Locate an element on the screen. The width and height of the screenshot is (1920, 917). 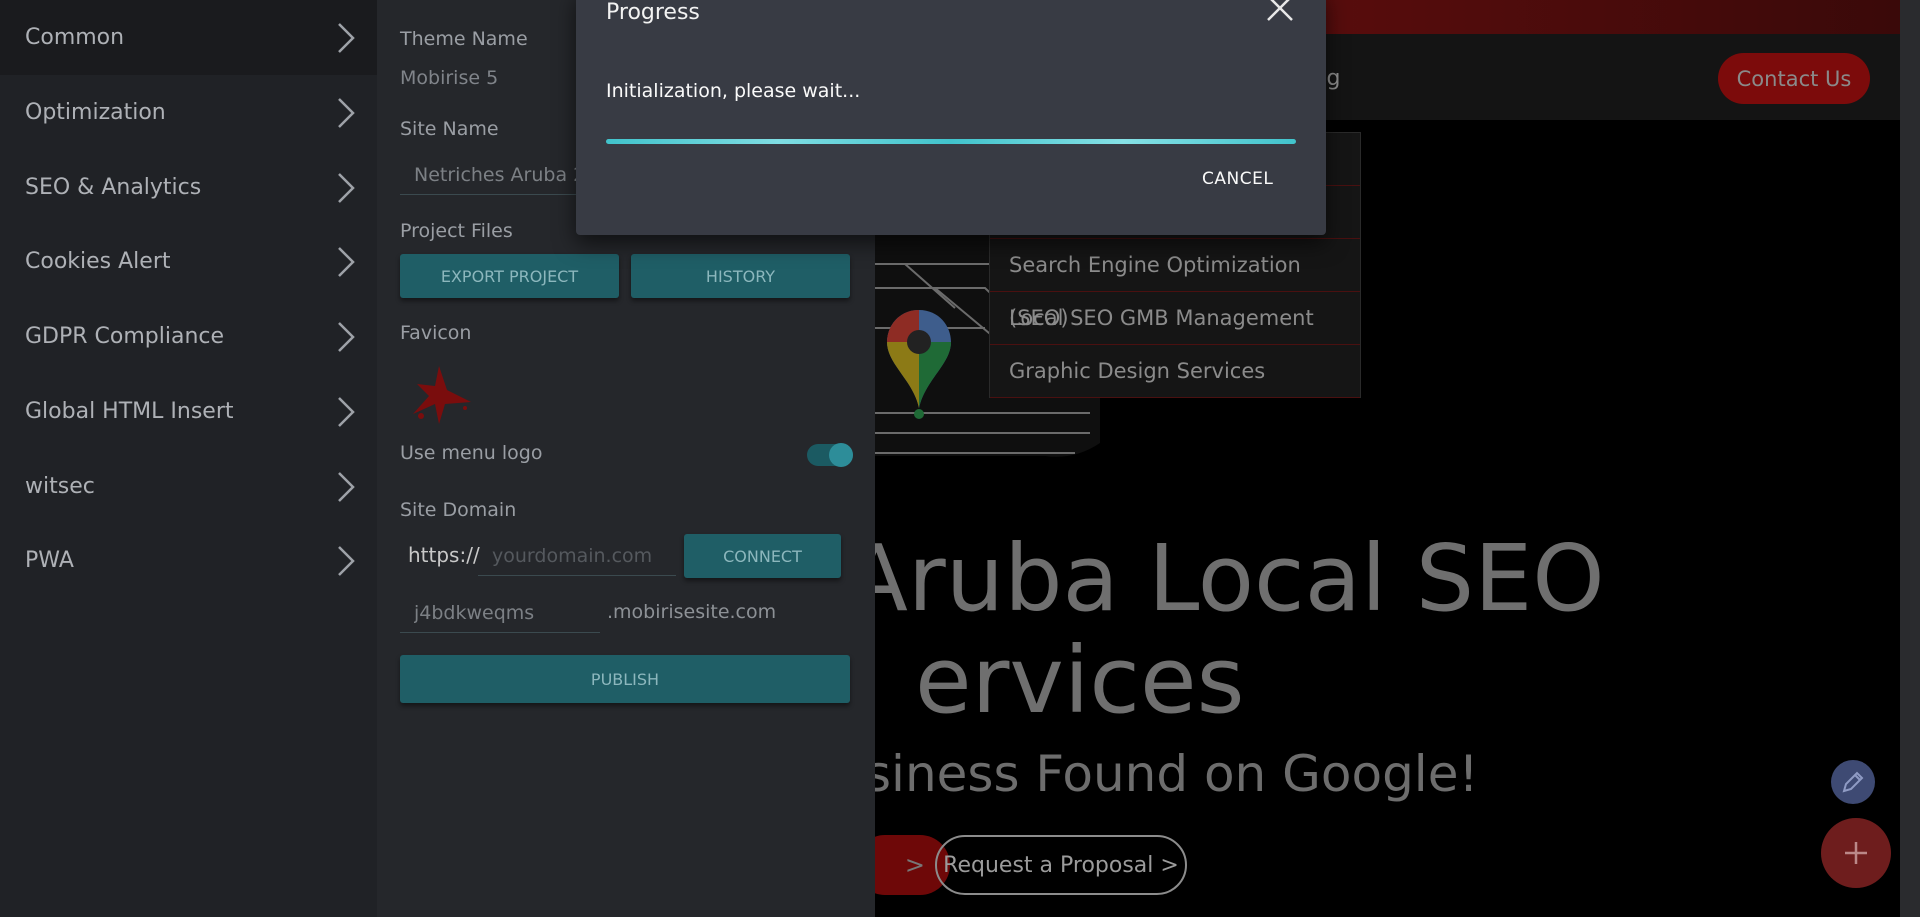
history-button: HISTORY is located at coordinates (740, 276).